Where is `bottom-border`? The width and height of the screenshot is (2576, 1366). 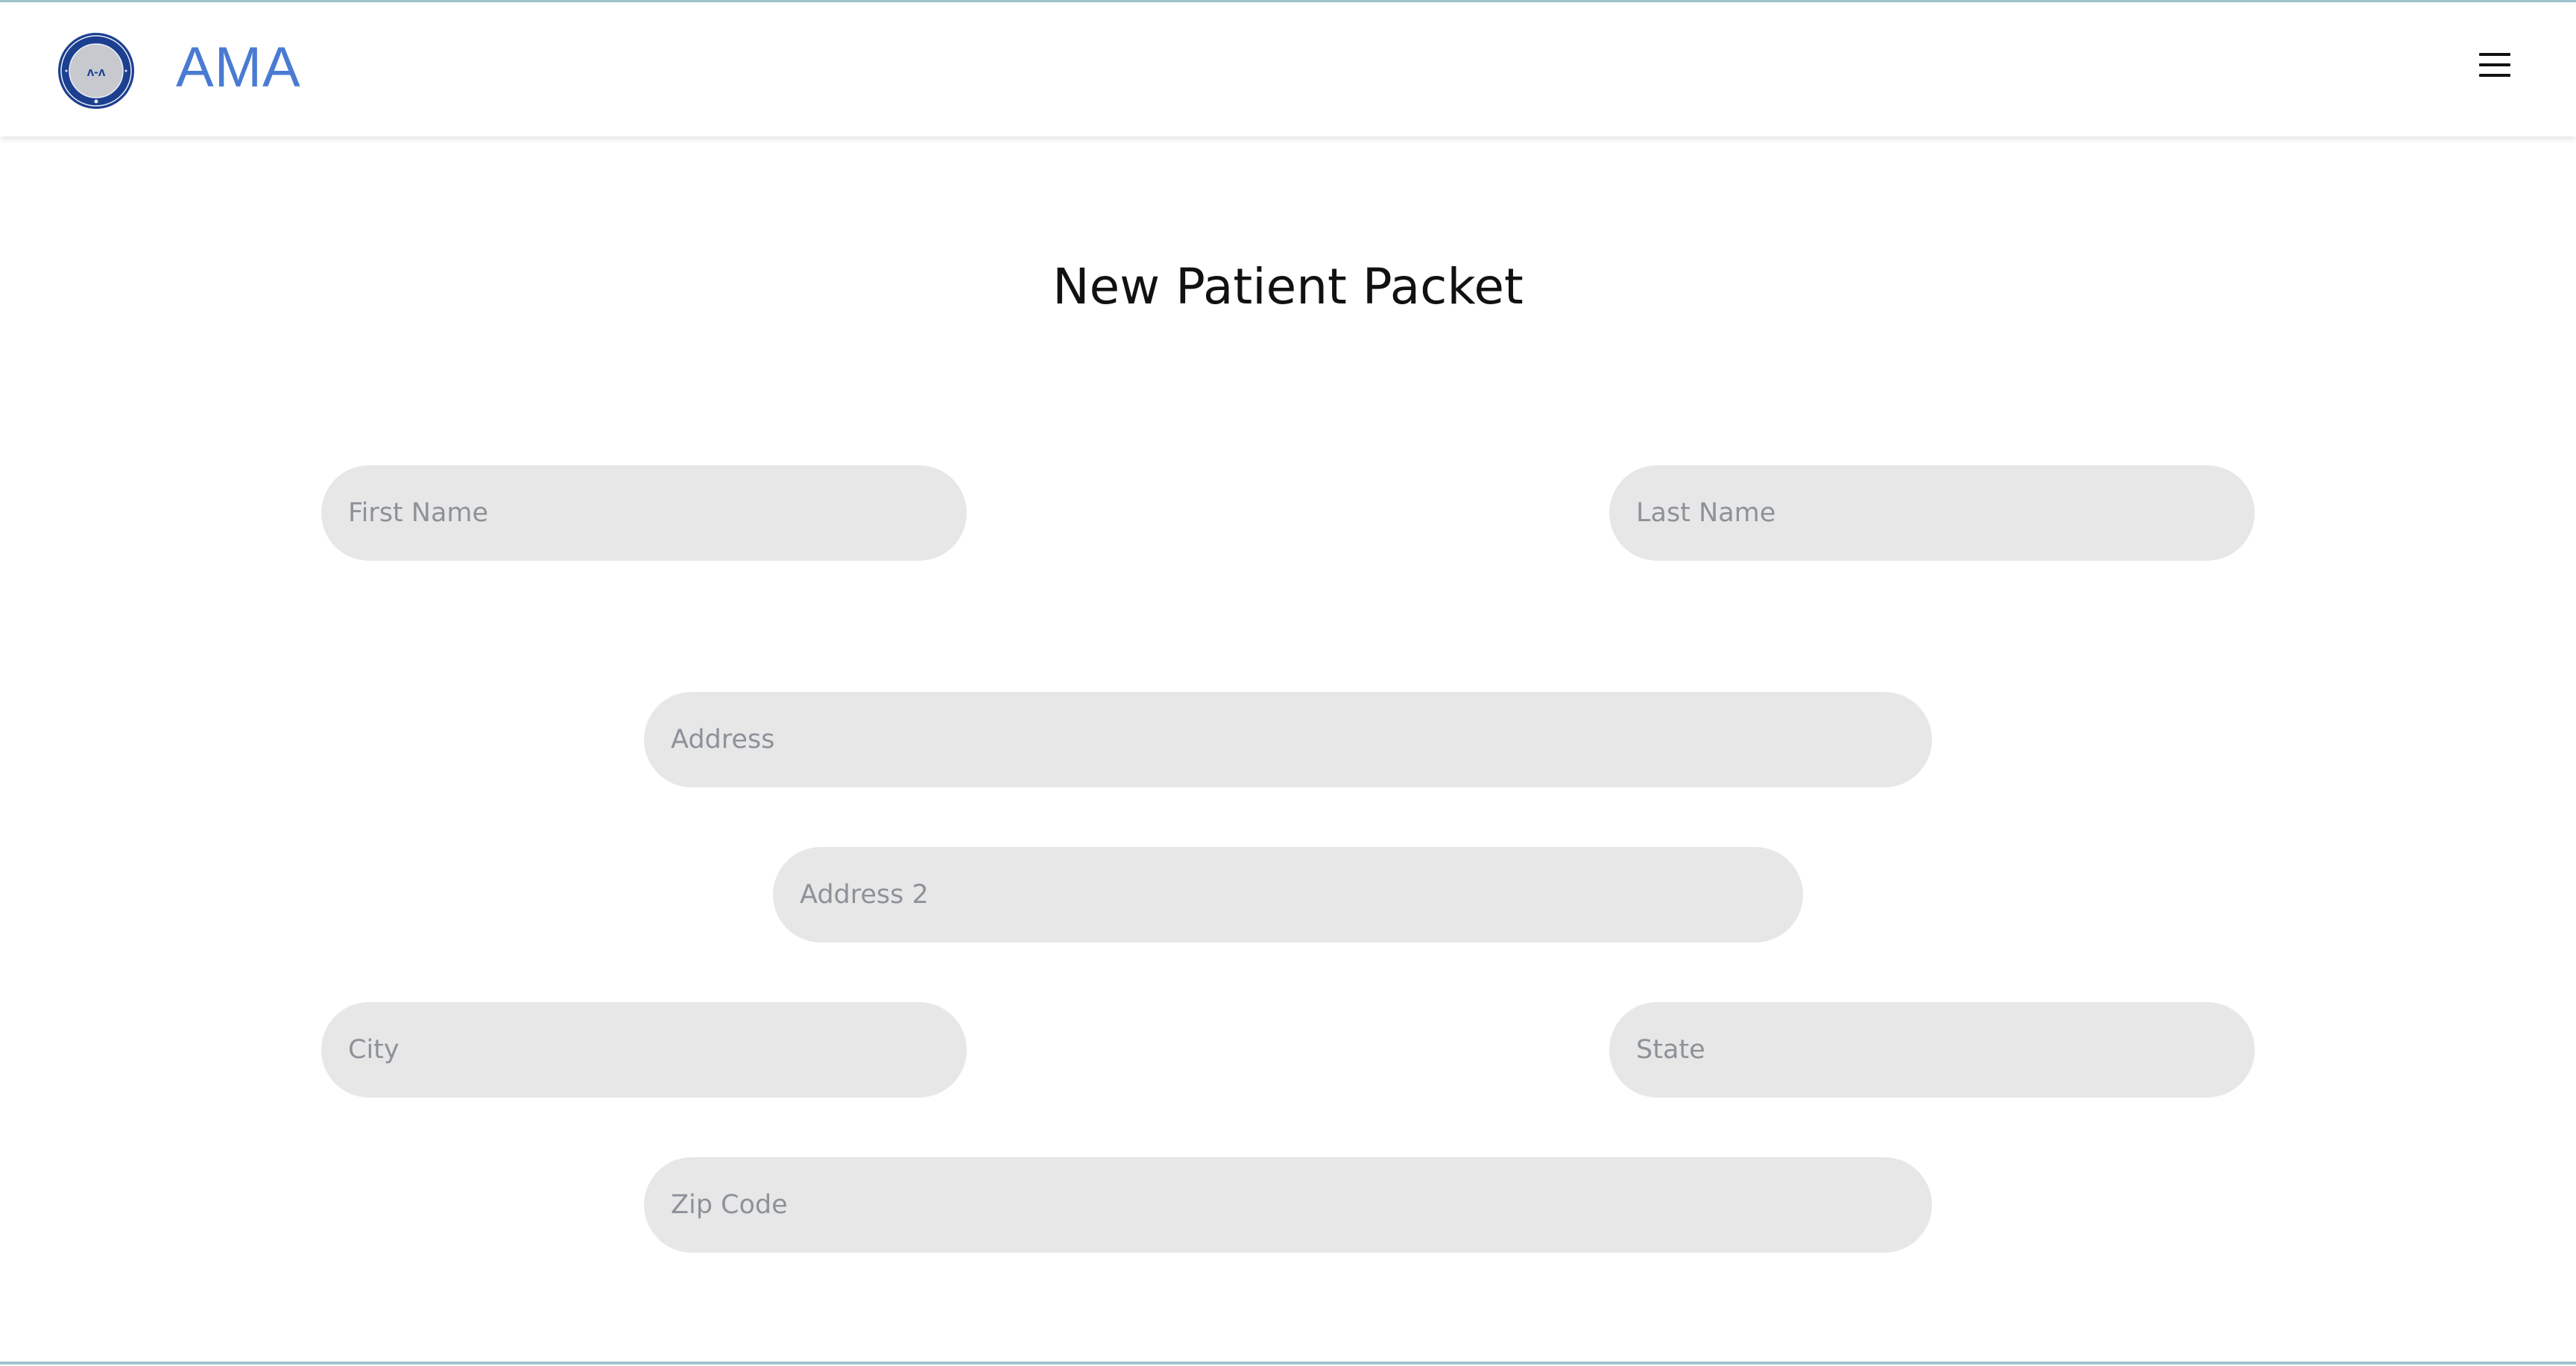
bottom-border is located at coordinates (1288, 1363).